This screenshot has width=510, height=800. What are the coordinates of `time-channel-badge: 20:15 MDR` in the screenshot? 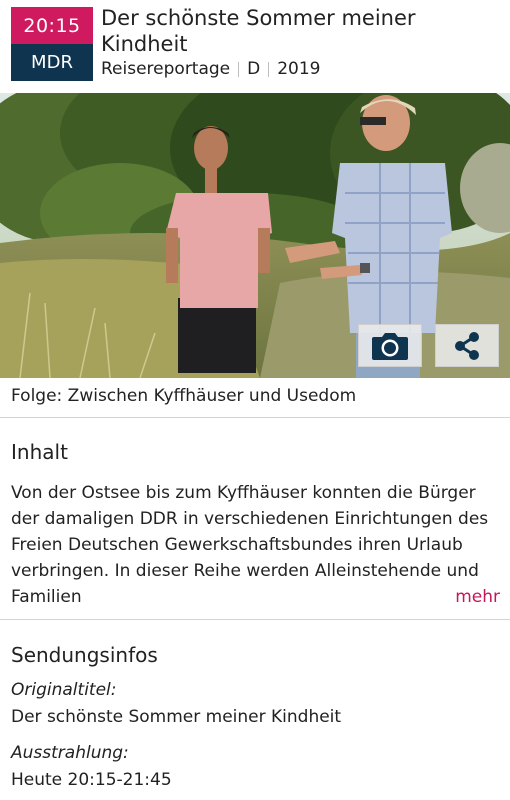 It's located at (52, 44).